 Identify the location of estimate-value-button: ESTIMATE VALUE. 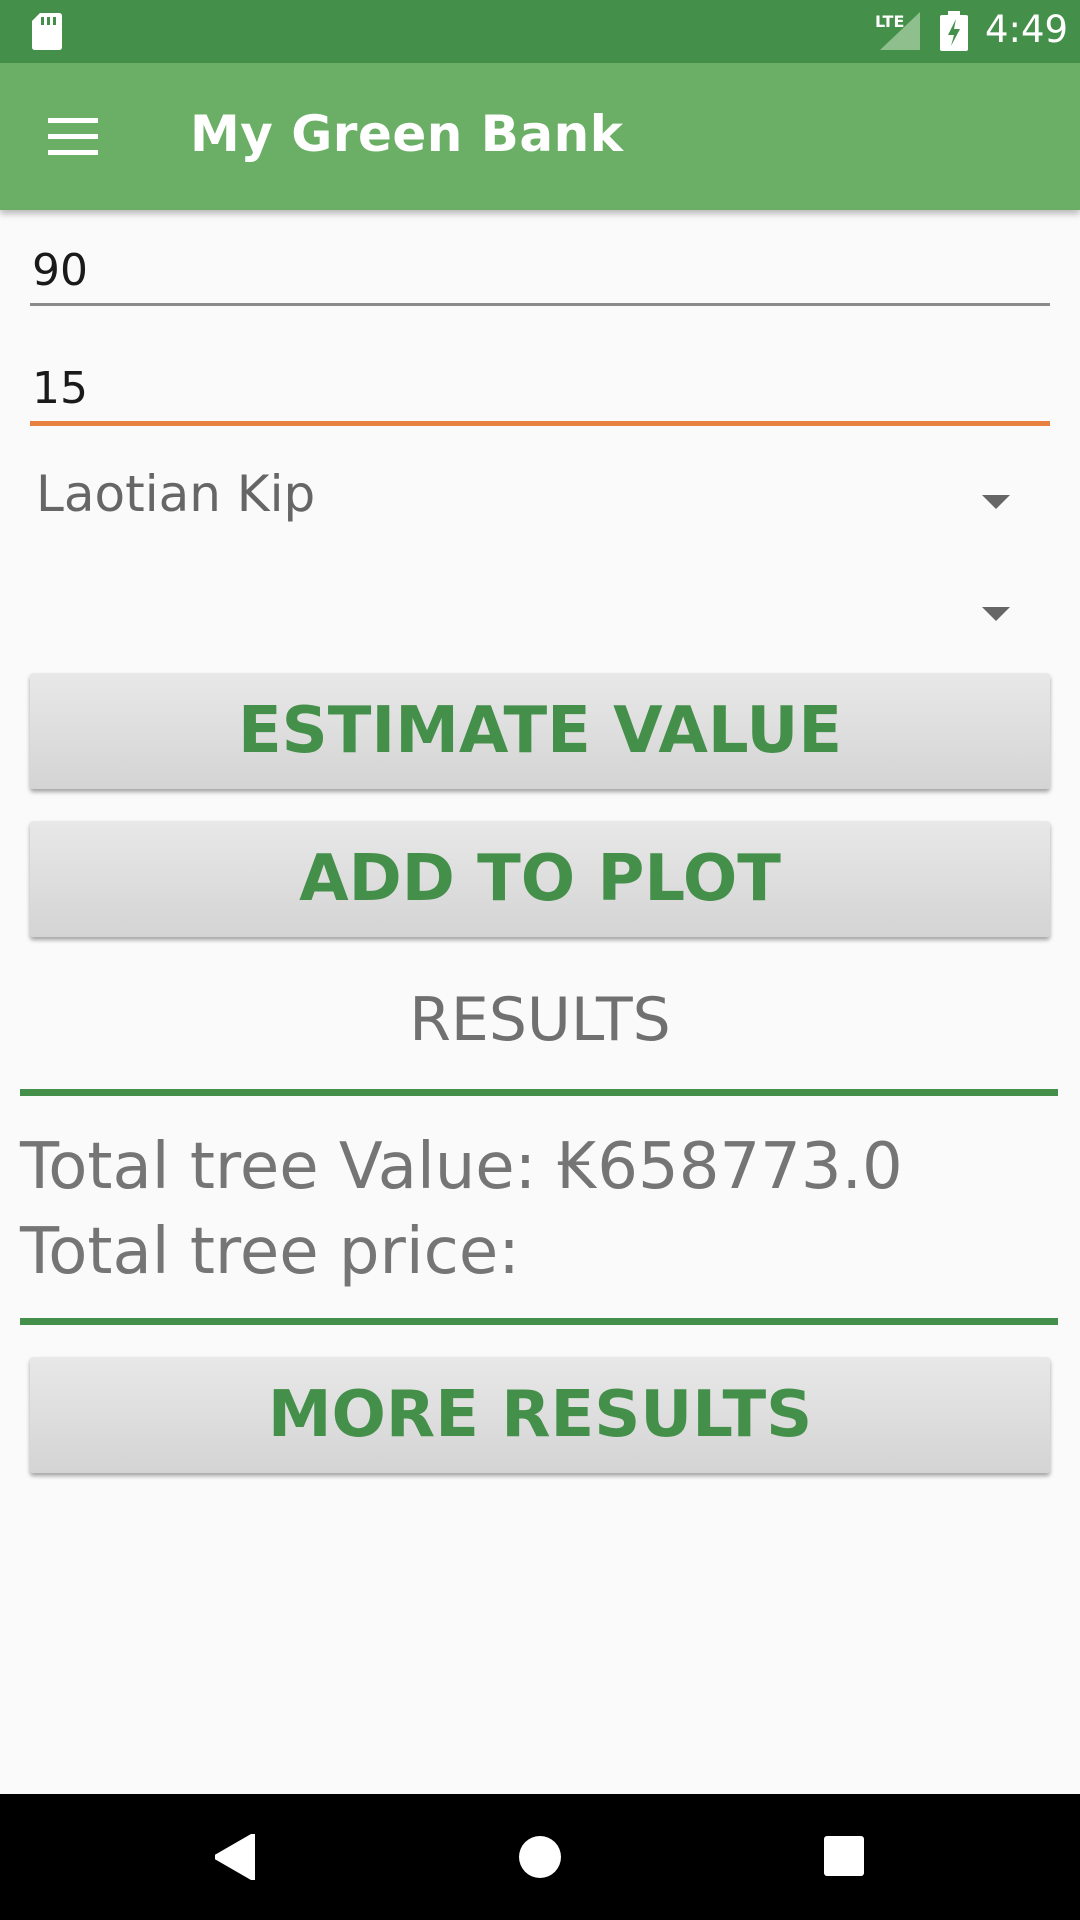
(540, 731).